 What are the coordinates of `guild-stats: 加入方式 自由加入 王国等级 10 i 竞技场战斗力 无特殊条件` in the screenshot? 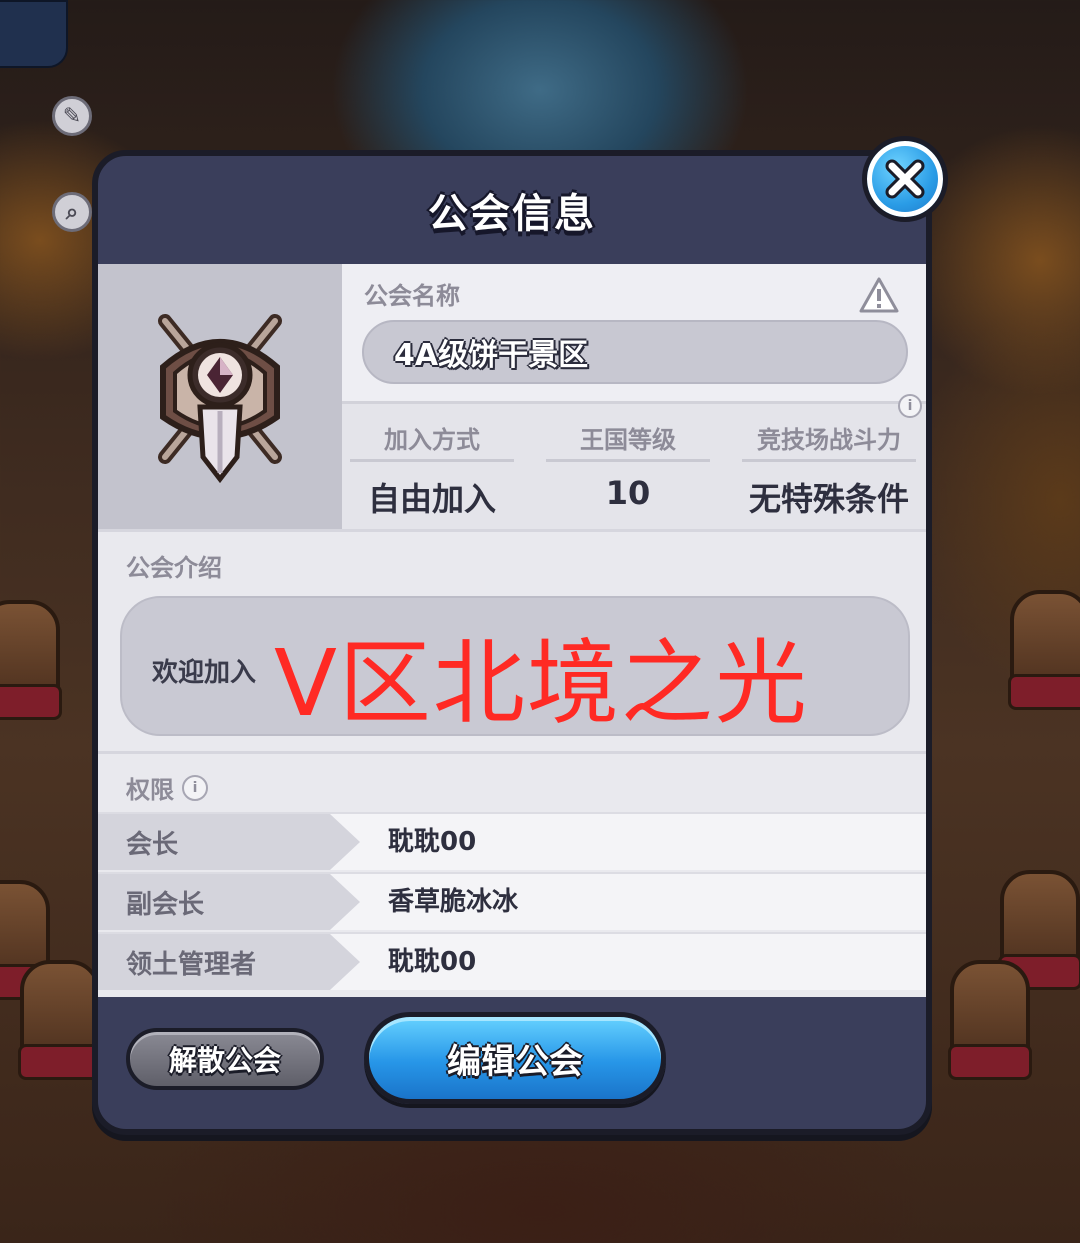 It's located at (634, 463).